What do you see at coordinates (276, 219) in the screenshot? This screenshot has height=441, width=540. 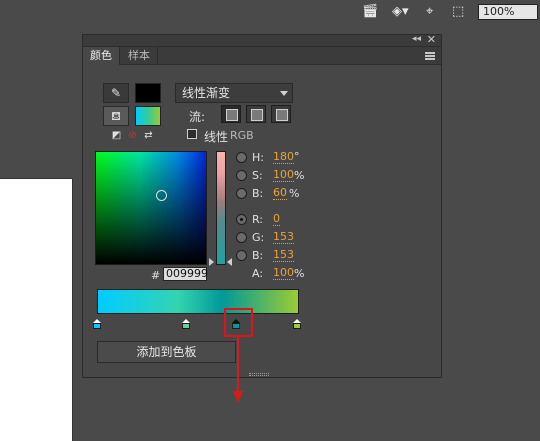 I see `r-value: 0` at bounding box center [276, 219].